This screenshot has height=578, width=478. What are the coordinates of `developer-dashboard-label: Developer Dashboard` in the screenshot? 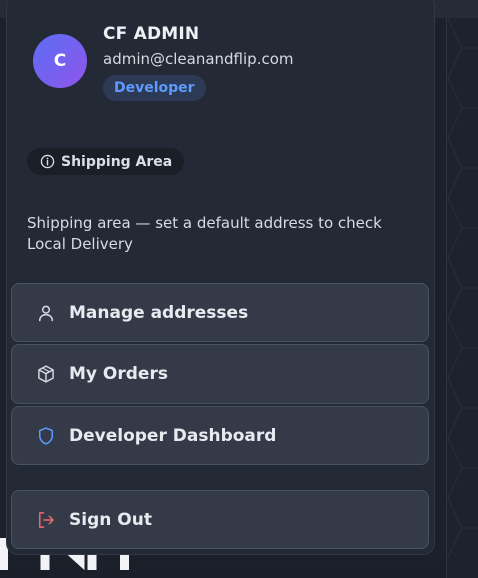 It's located at (173, 435).